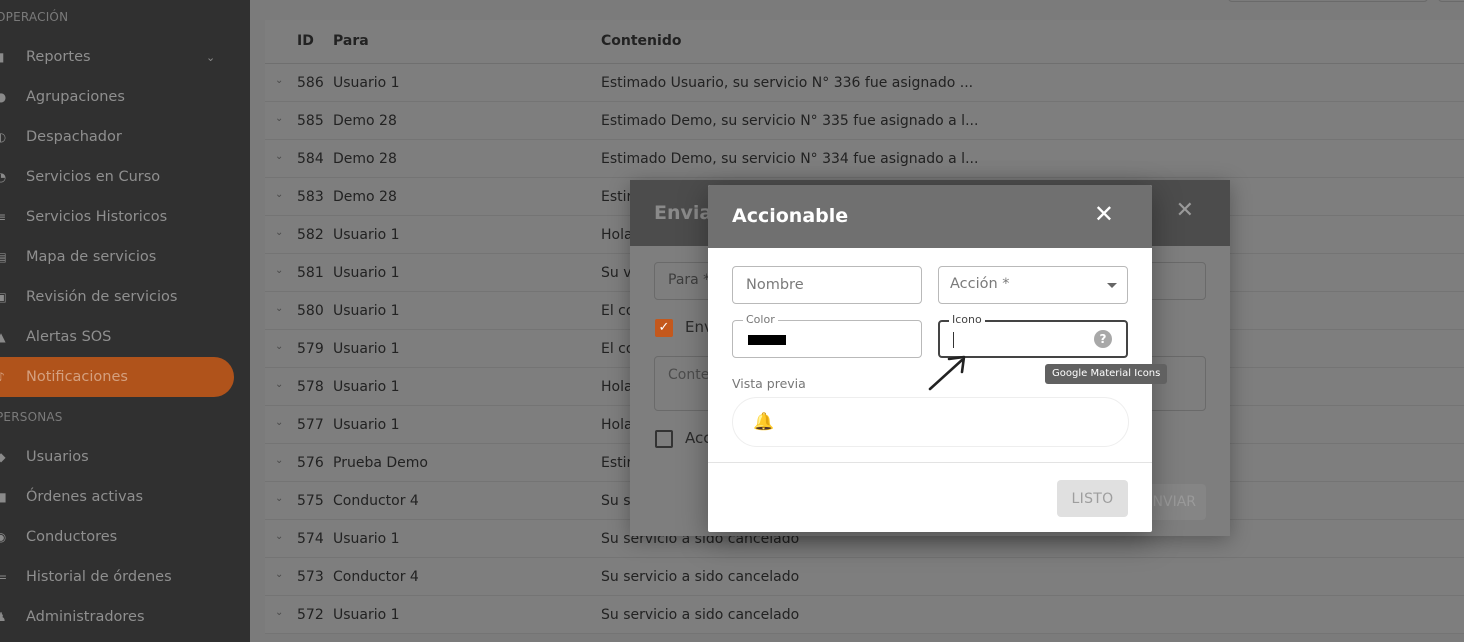 Image resolution: width=1464 pixels, height=642 pixels. I want to click on enviar-close-icon: ✕, so click(1185, 210).